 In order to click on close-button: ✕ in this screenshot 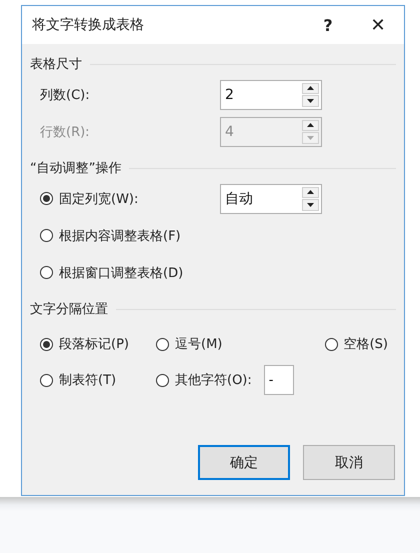, I will do `click(378, 25)`.